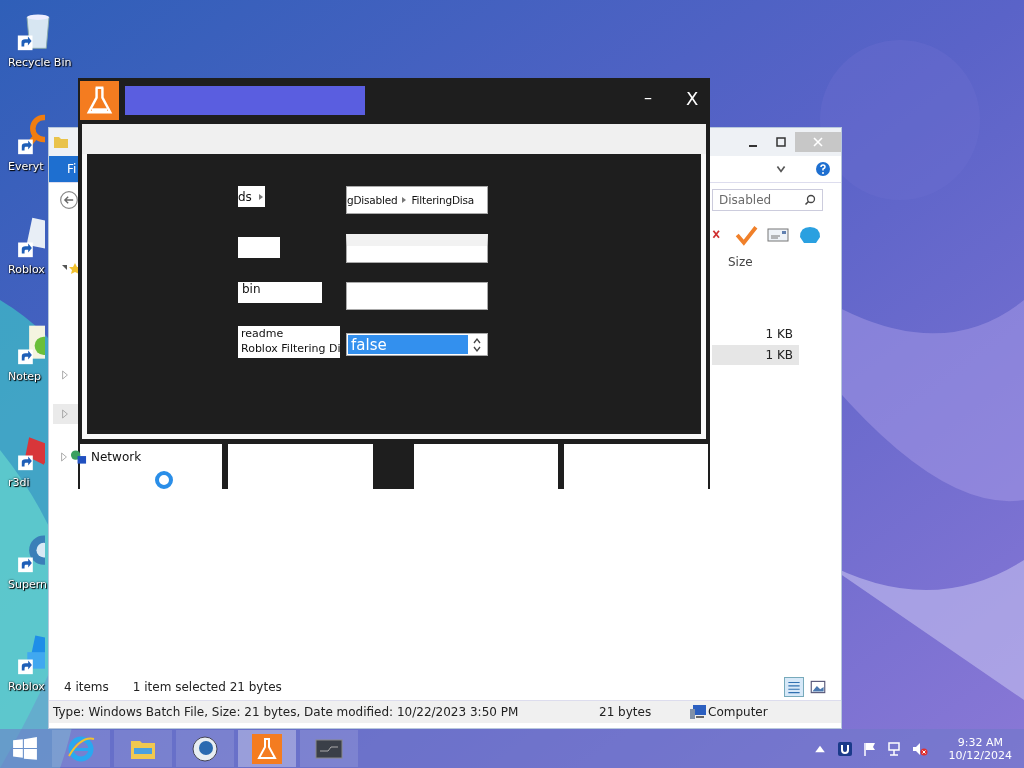 Image resolution: width=1024 pixels, height=768 pixels. I want to click on globe-icon, so click(205, 748).